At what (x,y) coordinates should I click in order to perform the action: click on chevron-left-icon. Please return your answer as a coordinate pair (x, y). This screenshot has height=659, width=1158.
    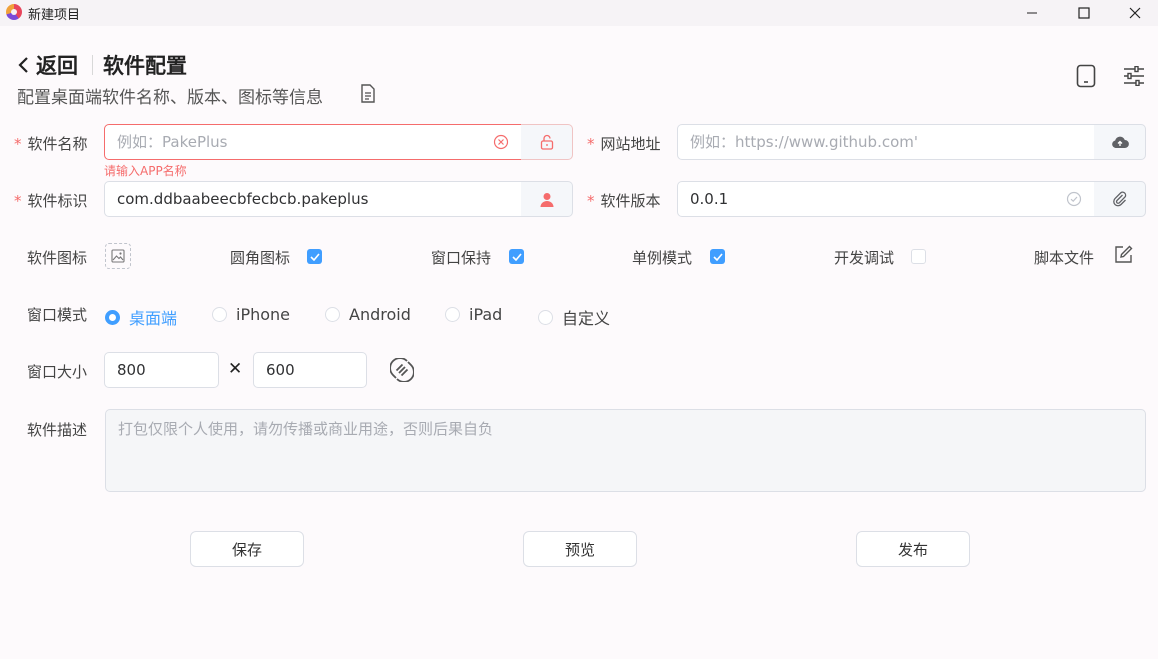
    Looking at the image, I should click on (23, 65).